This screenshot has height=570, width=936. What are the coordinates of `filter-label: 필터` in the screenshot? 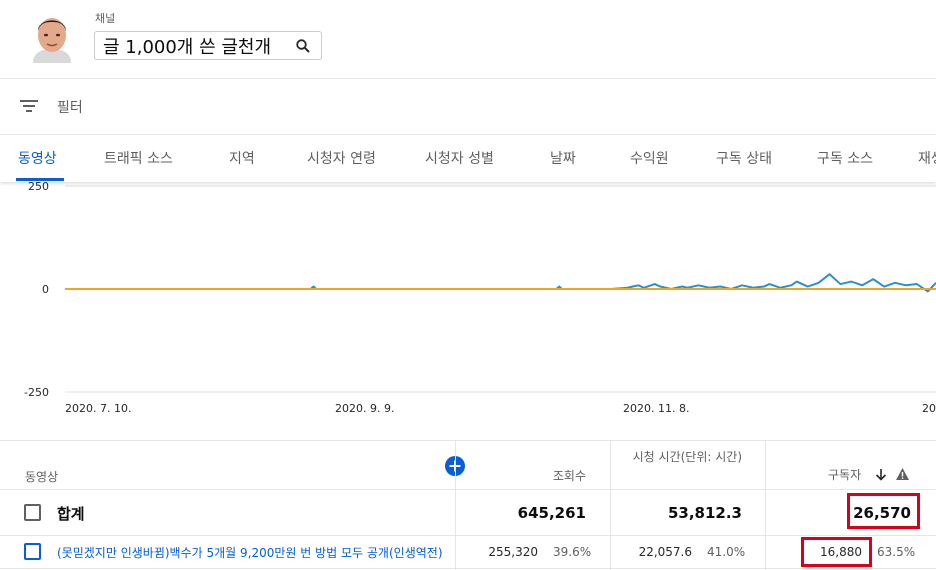 It's located at (70, 108).